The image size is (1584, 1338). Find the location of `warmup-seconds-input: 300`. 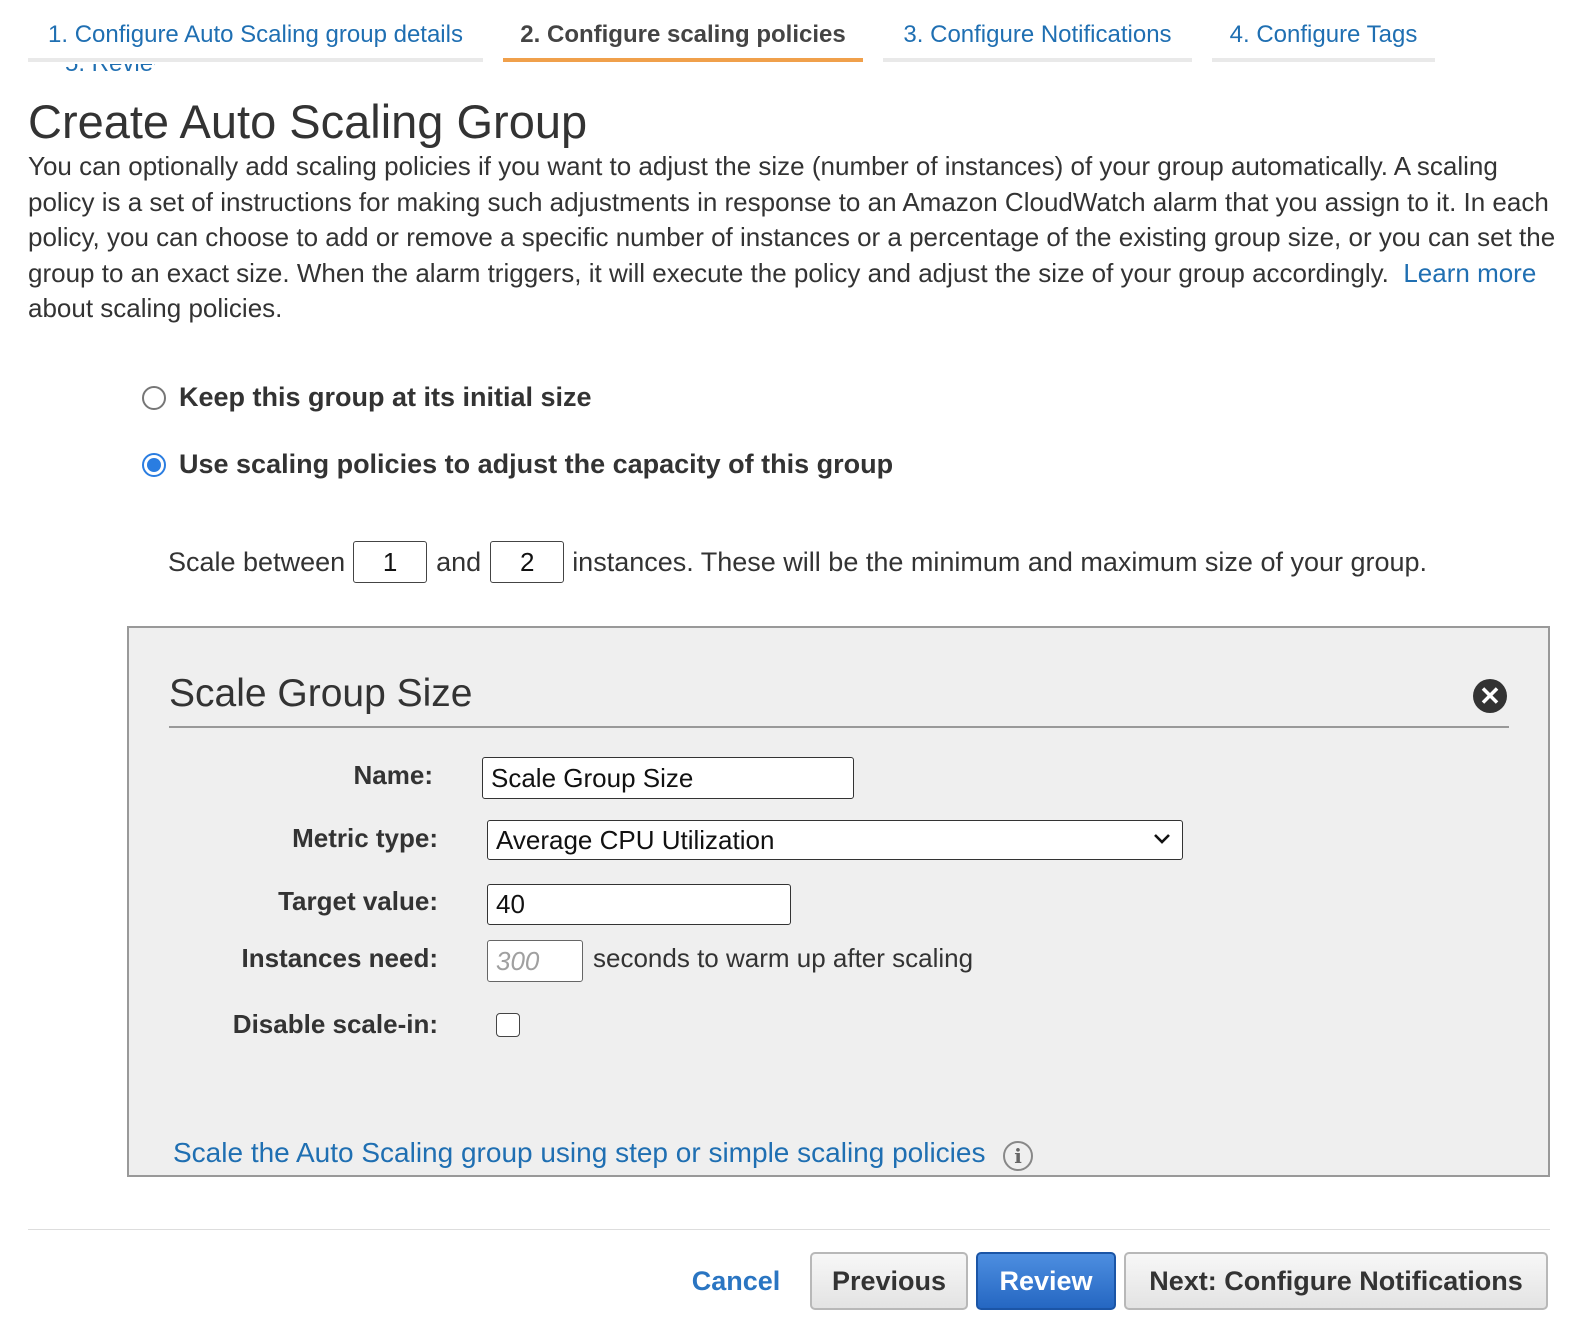

warmup-seconds-input: 300 is located at coordinates (535, 961).